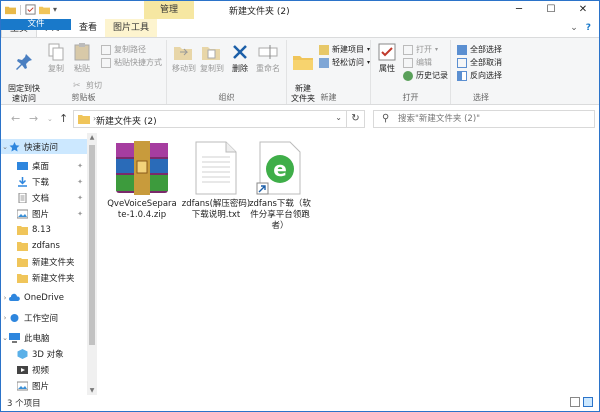  Describe the element at coordinates (92, 137) in the screenshot. I see `scroll-up-icon: ▲` at that location.